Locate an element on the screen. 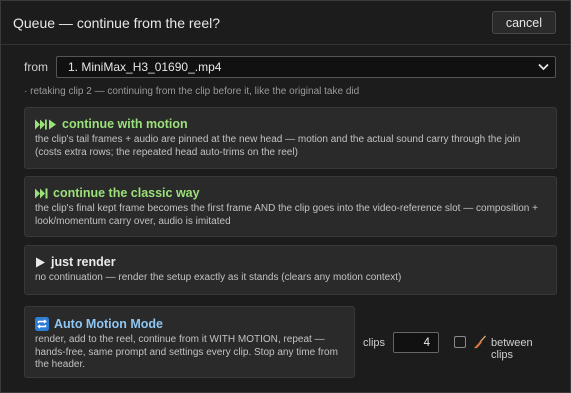  source-clip-select: 1. MiniMax_H3_01690_.mp4 is located at coordinates (306, 67).